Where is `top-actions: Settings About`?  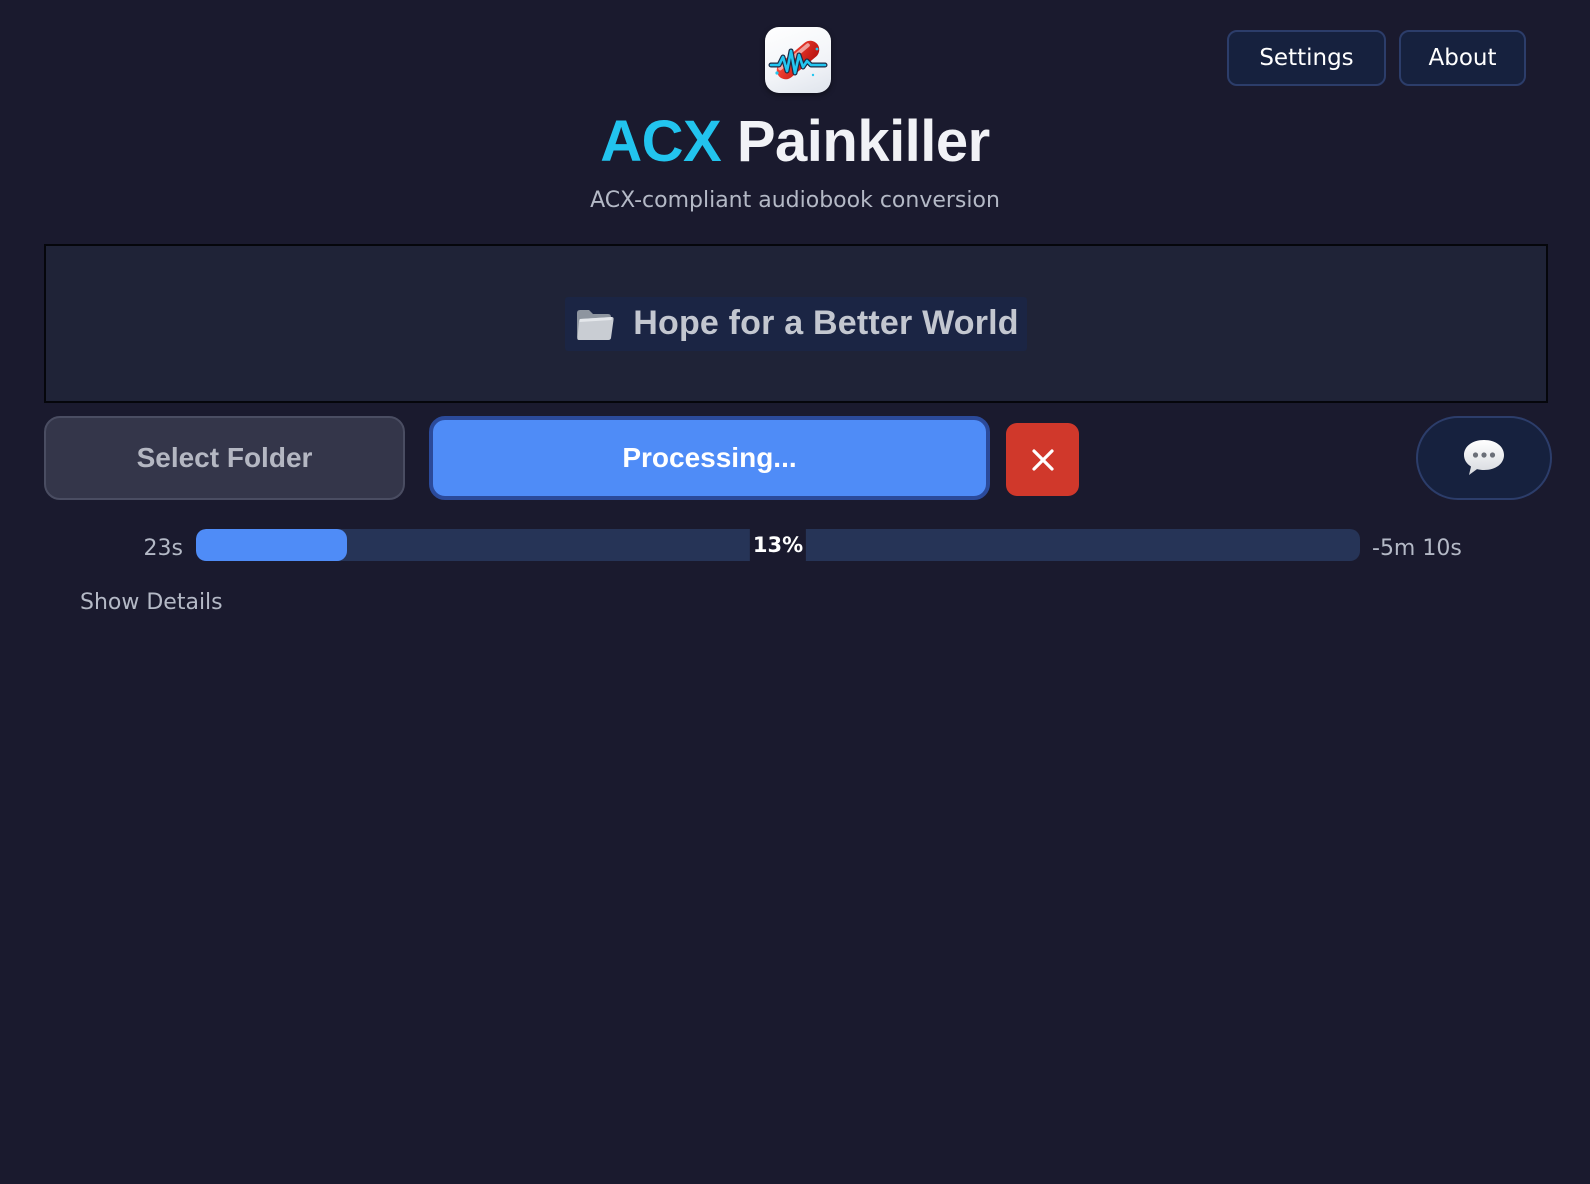
top-actions: Settings About is located at coordinates (1376, 58).